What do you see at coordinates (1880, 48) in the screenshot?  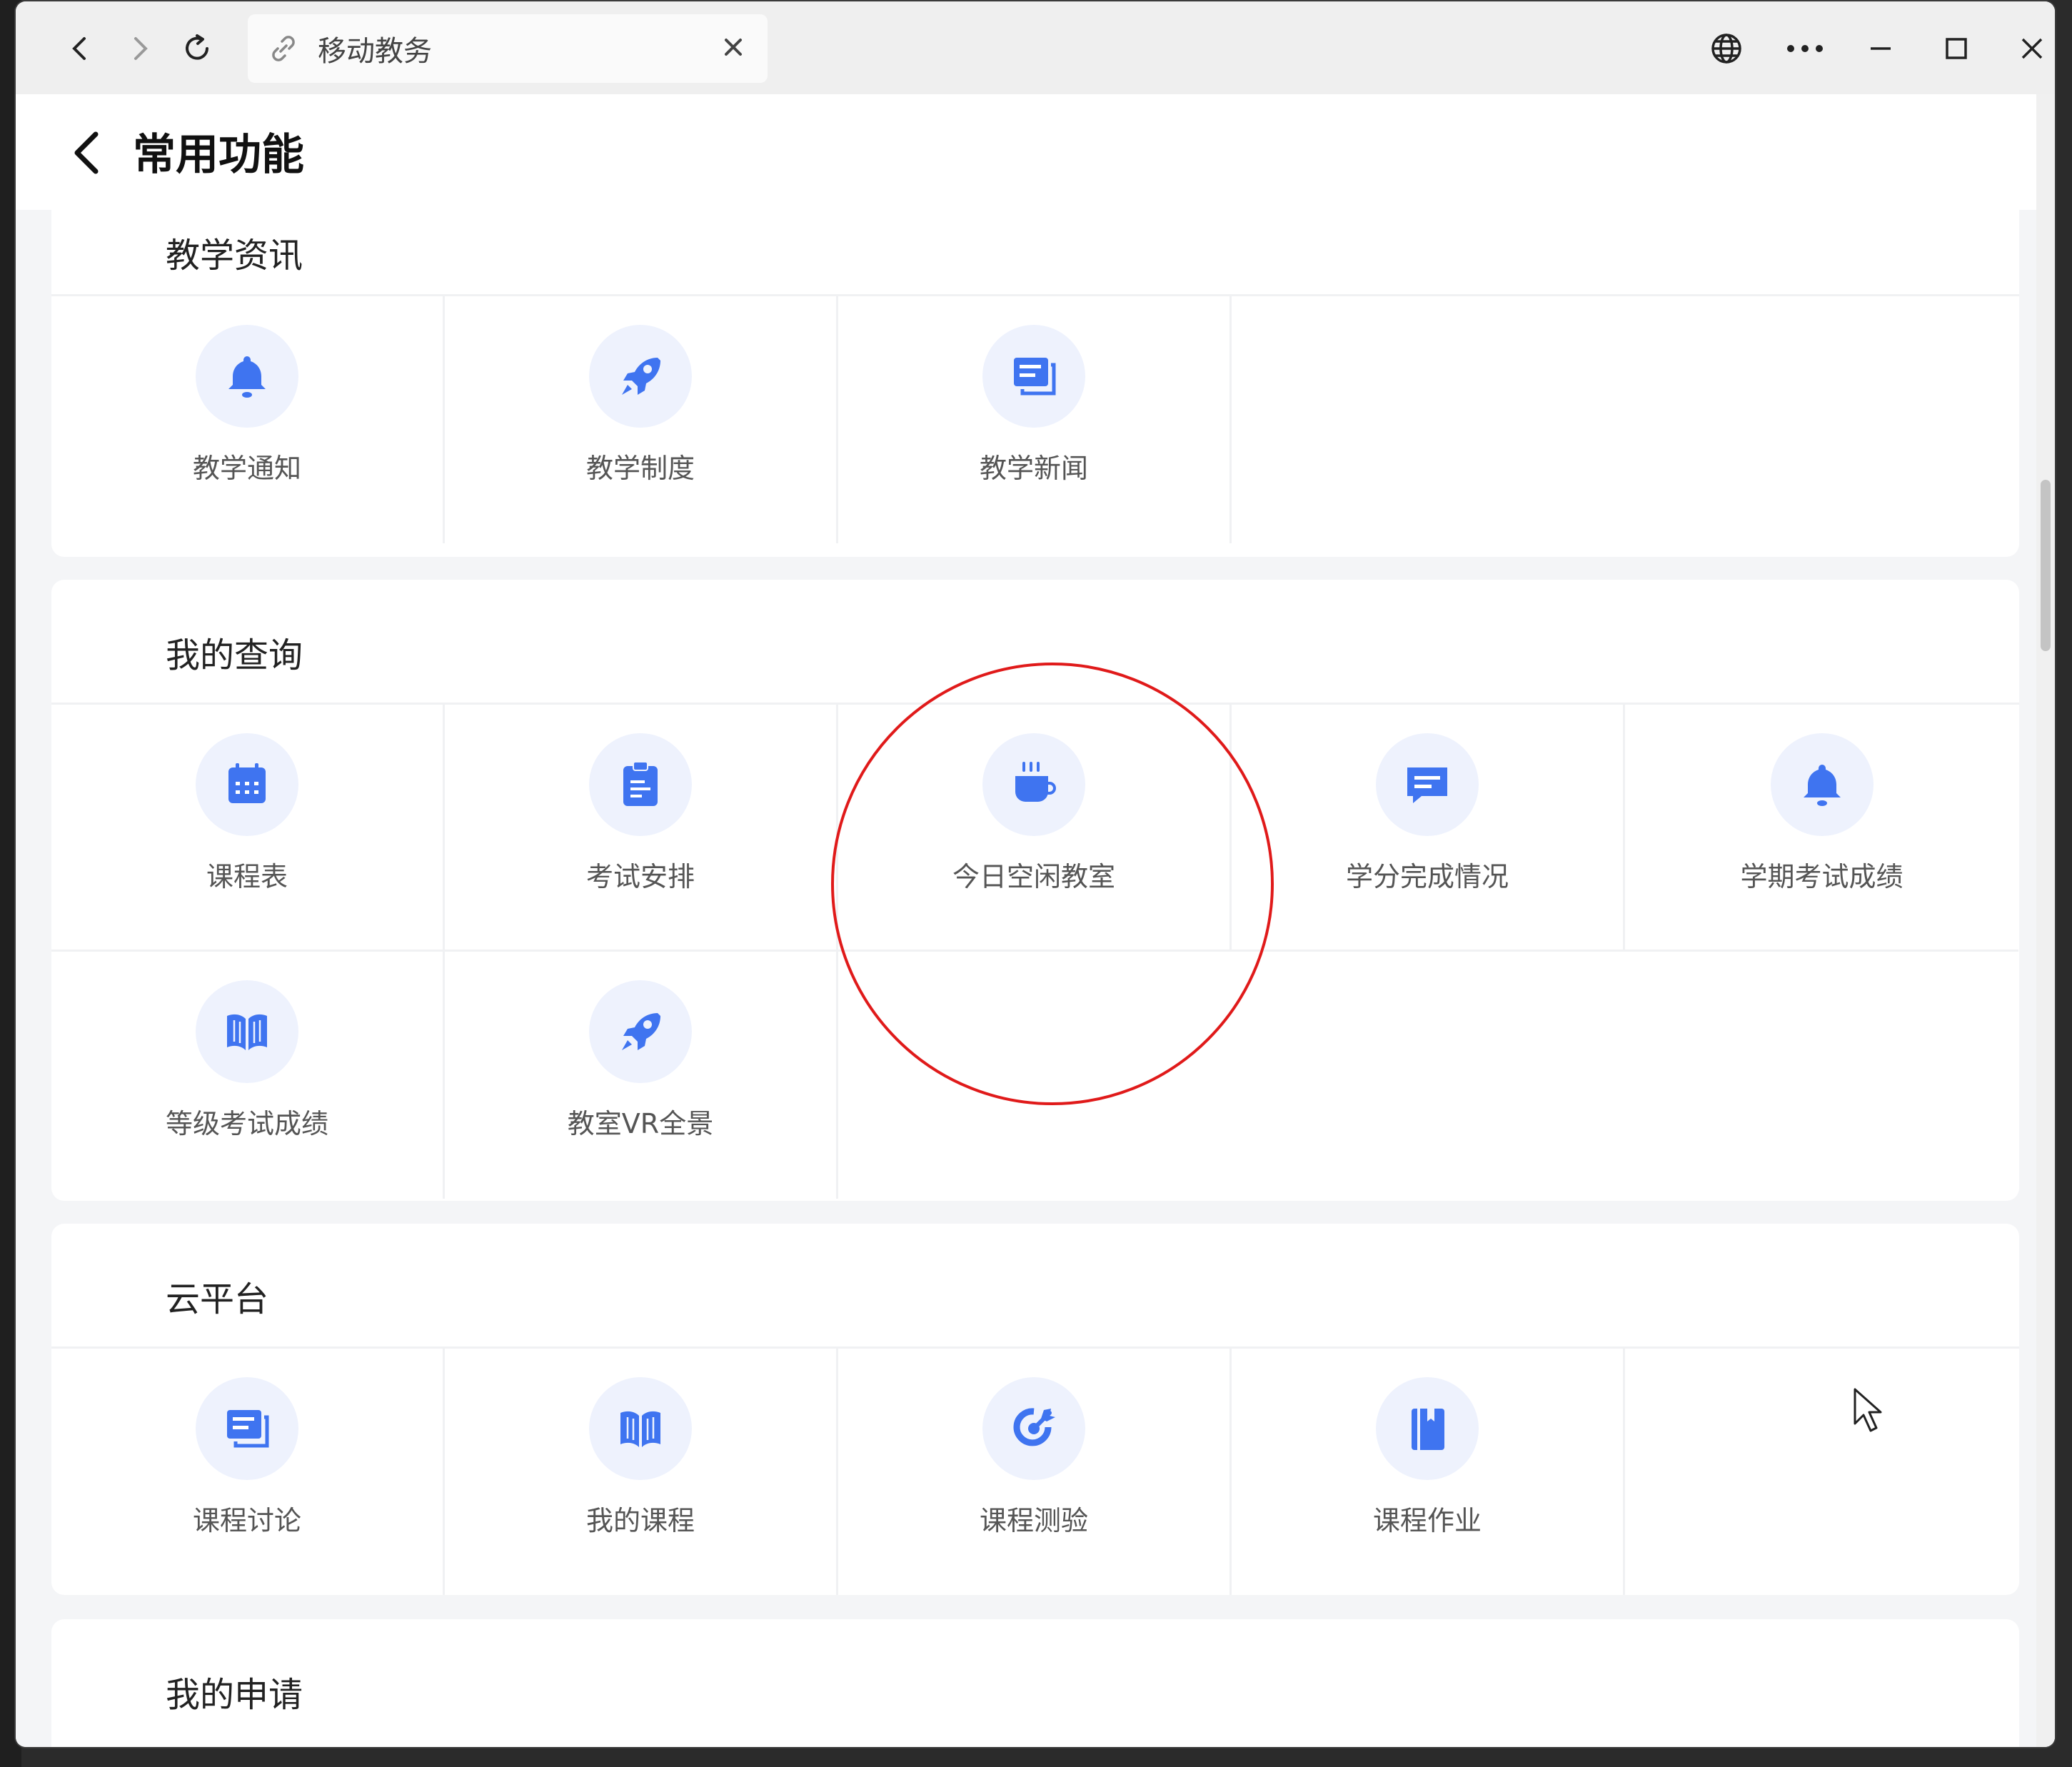 I see `minimize-icon` at bounding box center [1880, 48].